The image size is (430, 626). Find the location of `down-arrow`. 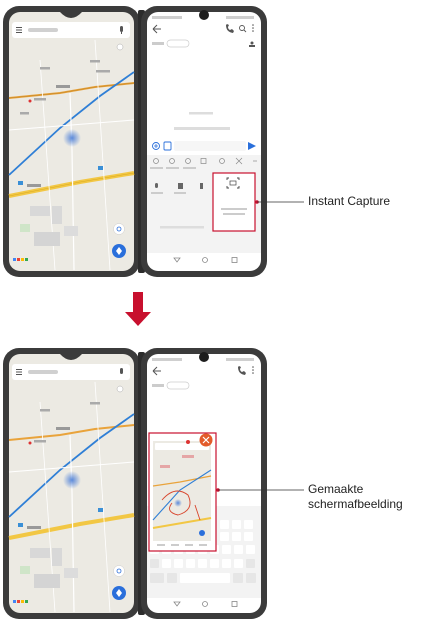

down-arrow is located at coordinates (138, 309).